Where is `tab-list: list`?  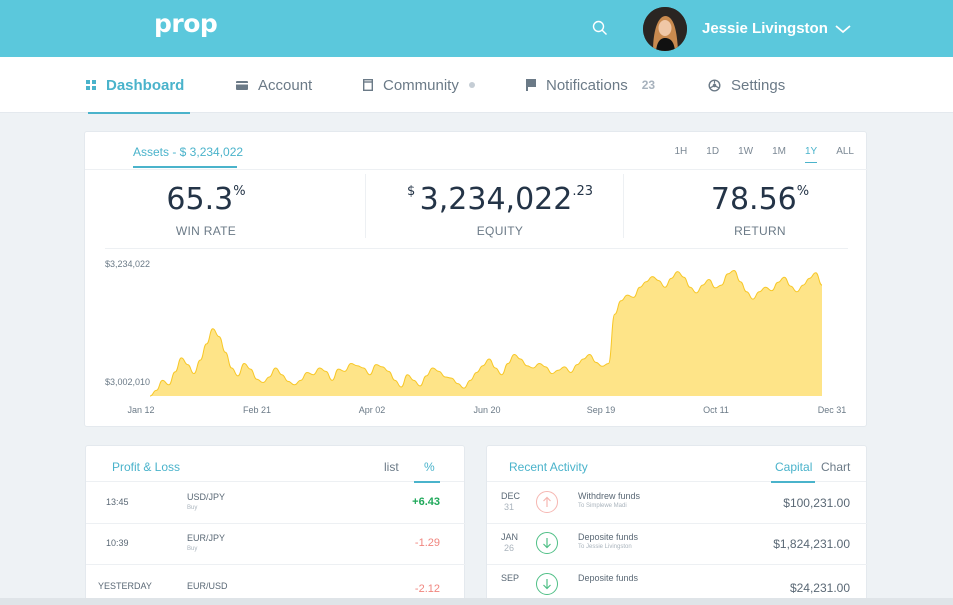 tab-list: list is located at coordinates (391, 467).